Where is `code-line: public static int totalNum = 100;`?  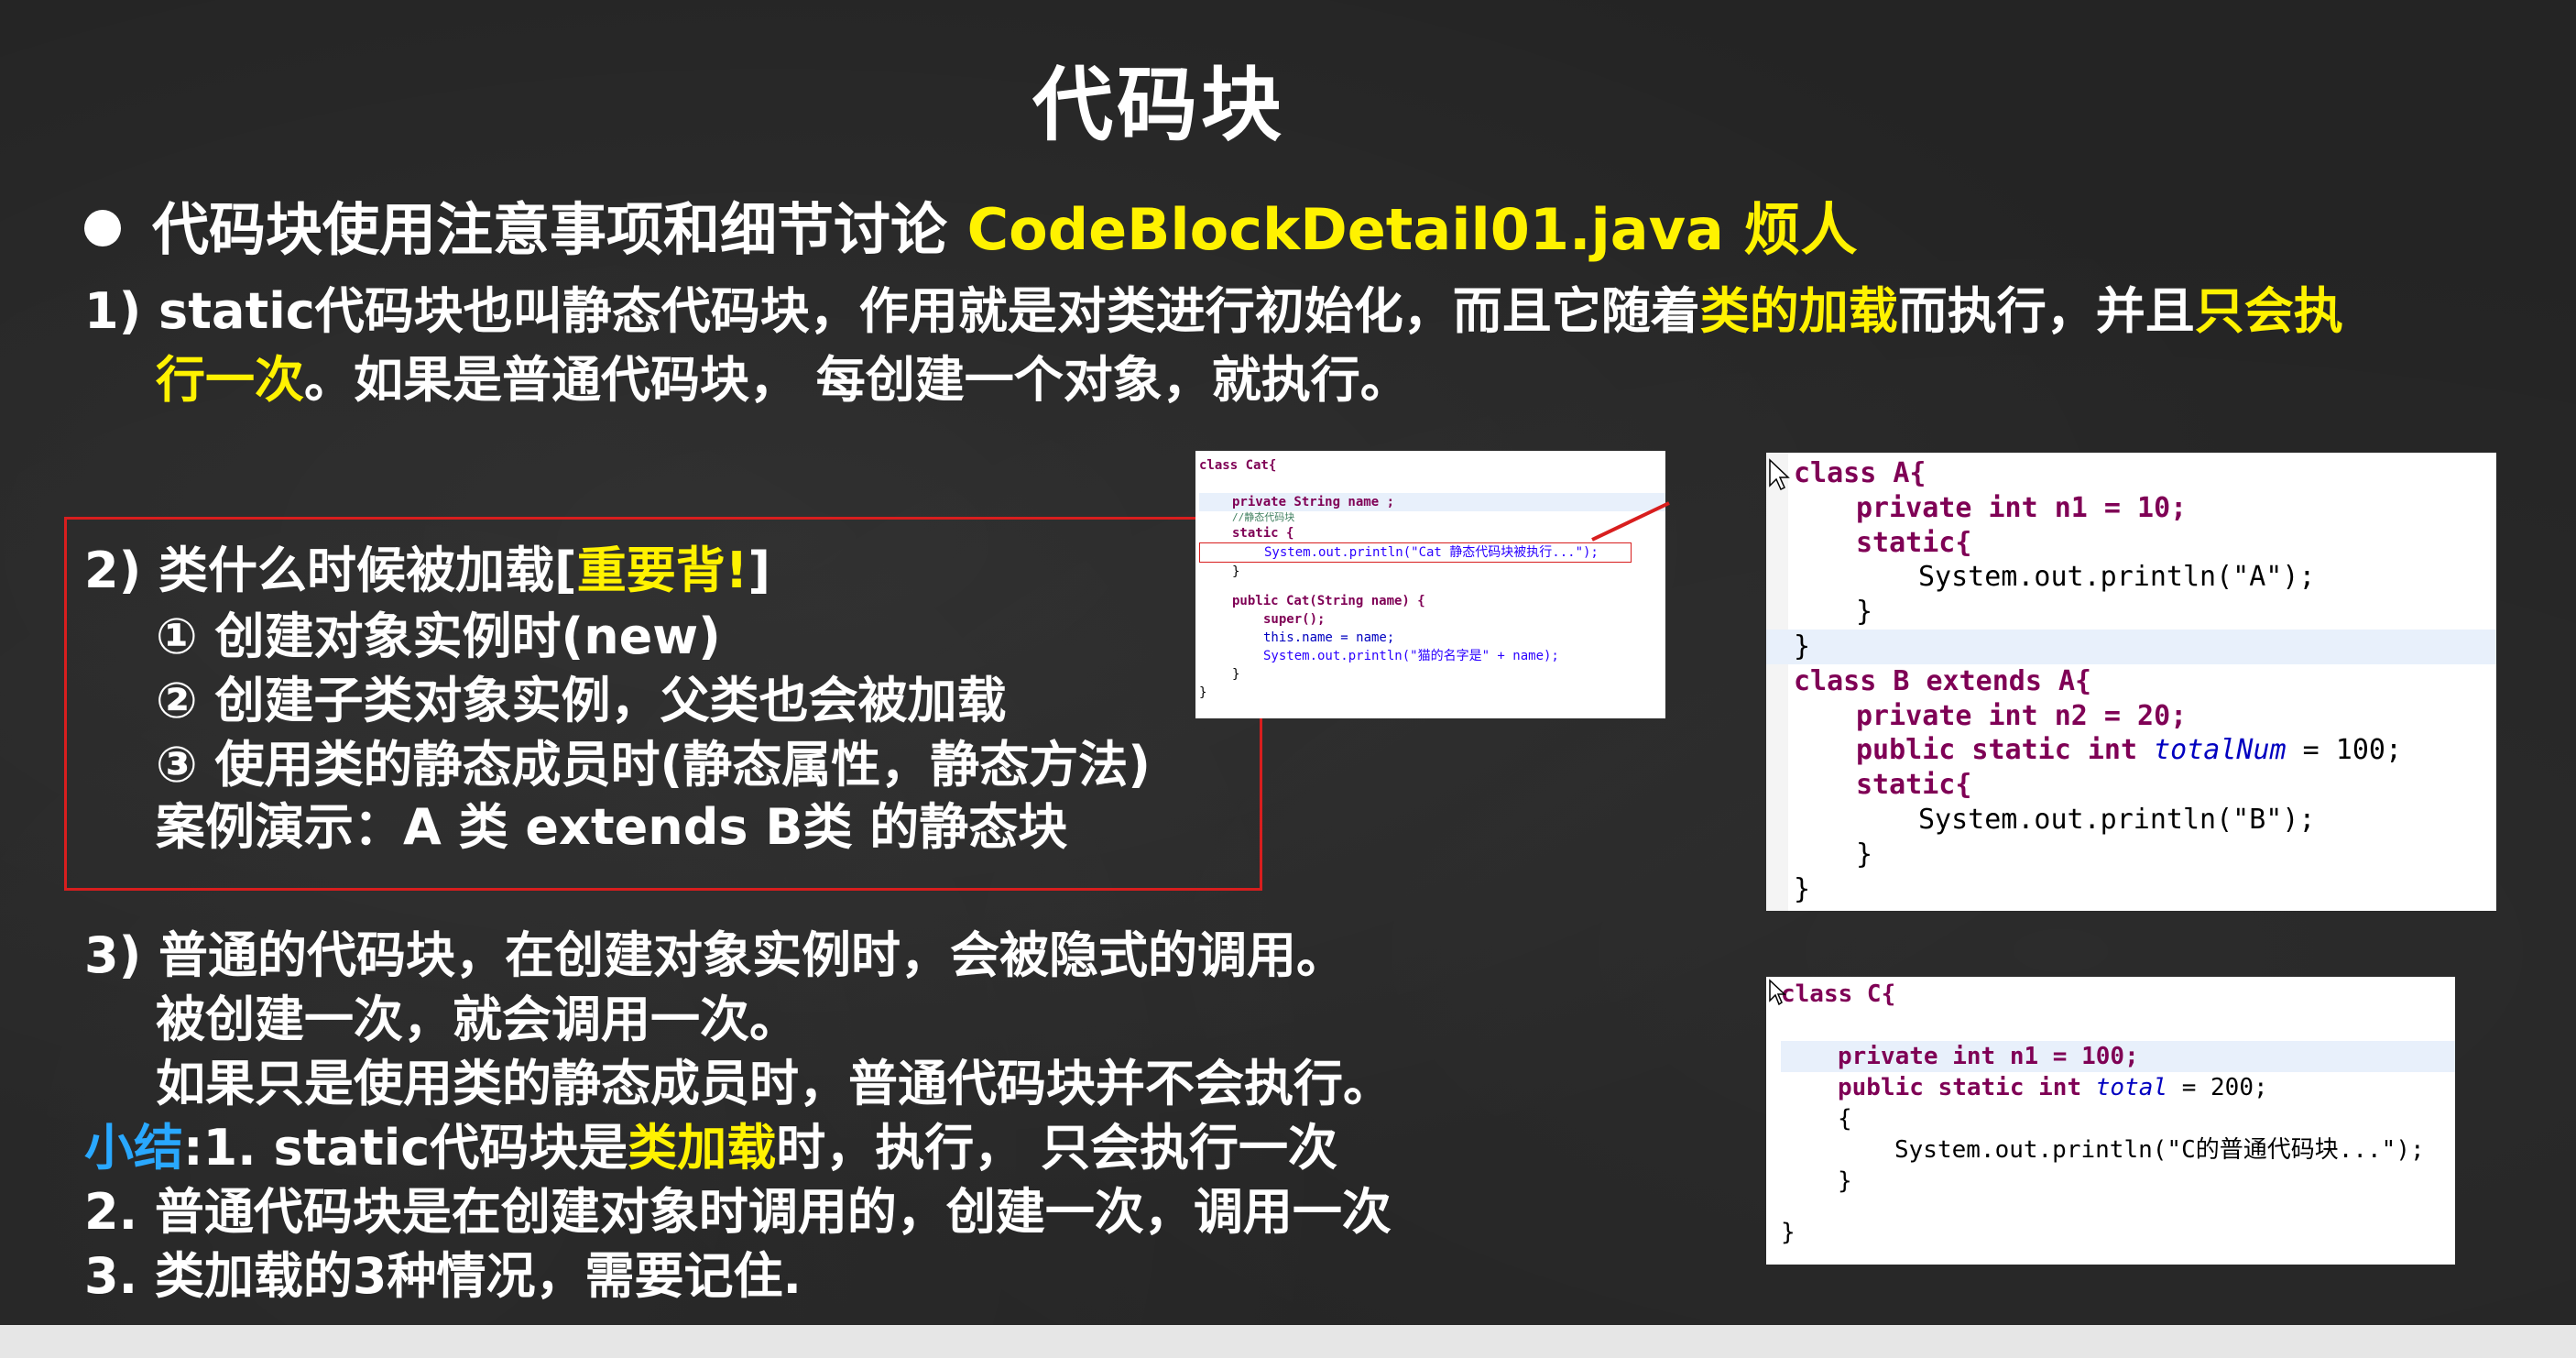
code-line: public static int totalNum = 100; is located at coordinates (2145, 750).